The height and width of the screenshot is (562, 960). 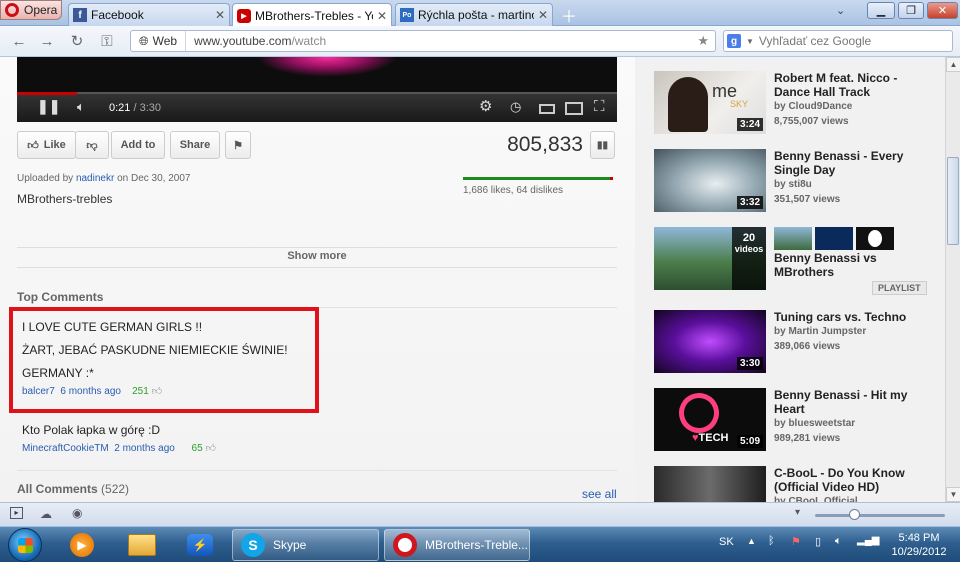 I want to click on add-to-button: Add to, so click(x=138, y=145).